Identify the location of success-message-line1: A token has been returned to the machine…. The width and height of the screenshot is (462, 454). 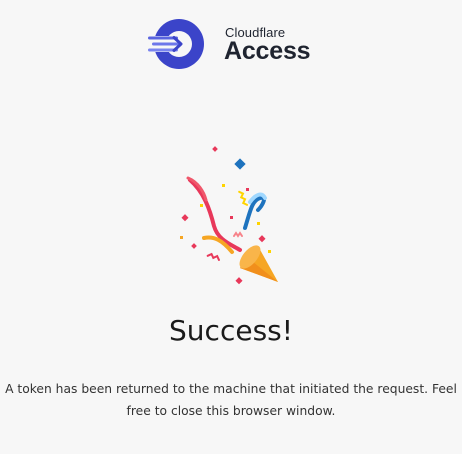
(231, 389).